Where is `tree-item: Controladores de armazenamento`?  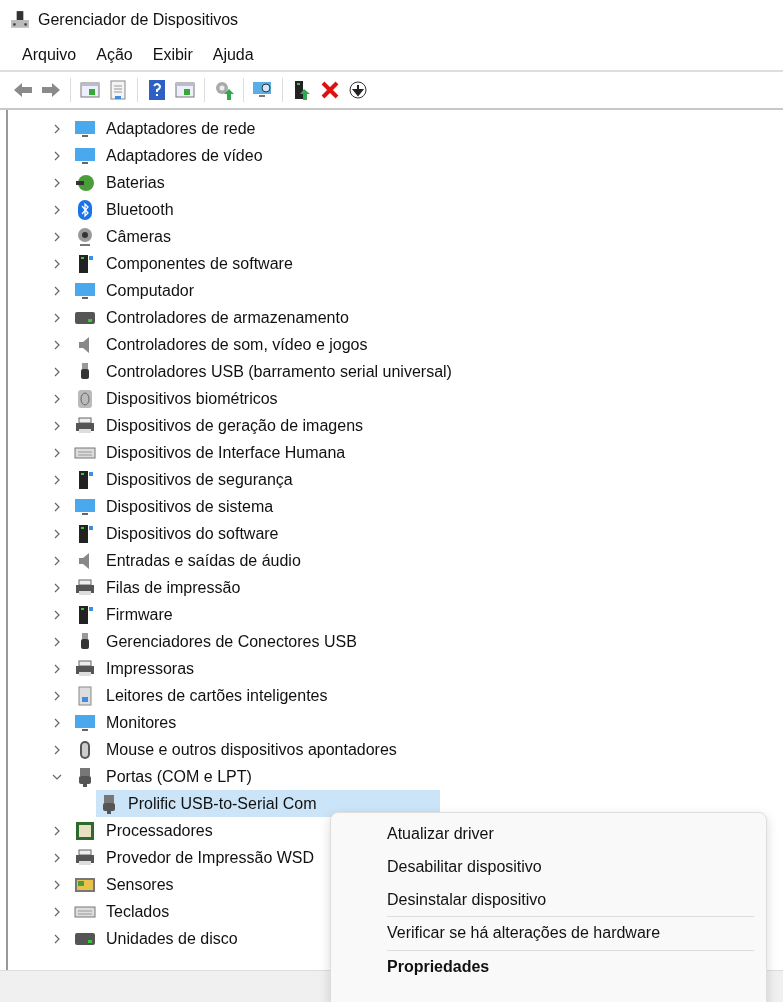
tree-item: Controladores de armazenamento is located at coordinates (227, 317).